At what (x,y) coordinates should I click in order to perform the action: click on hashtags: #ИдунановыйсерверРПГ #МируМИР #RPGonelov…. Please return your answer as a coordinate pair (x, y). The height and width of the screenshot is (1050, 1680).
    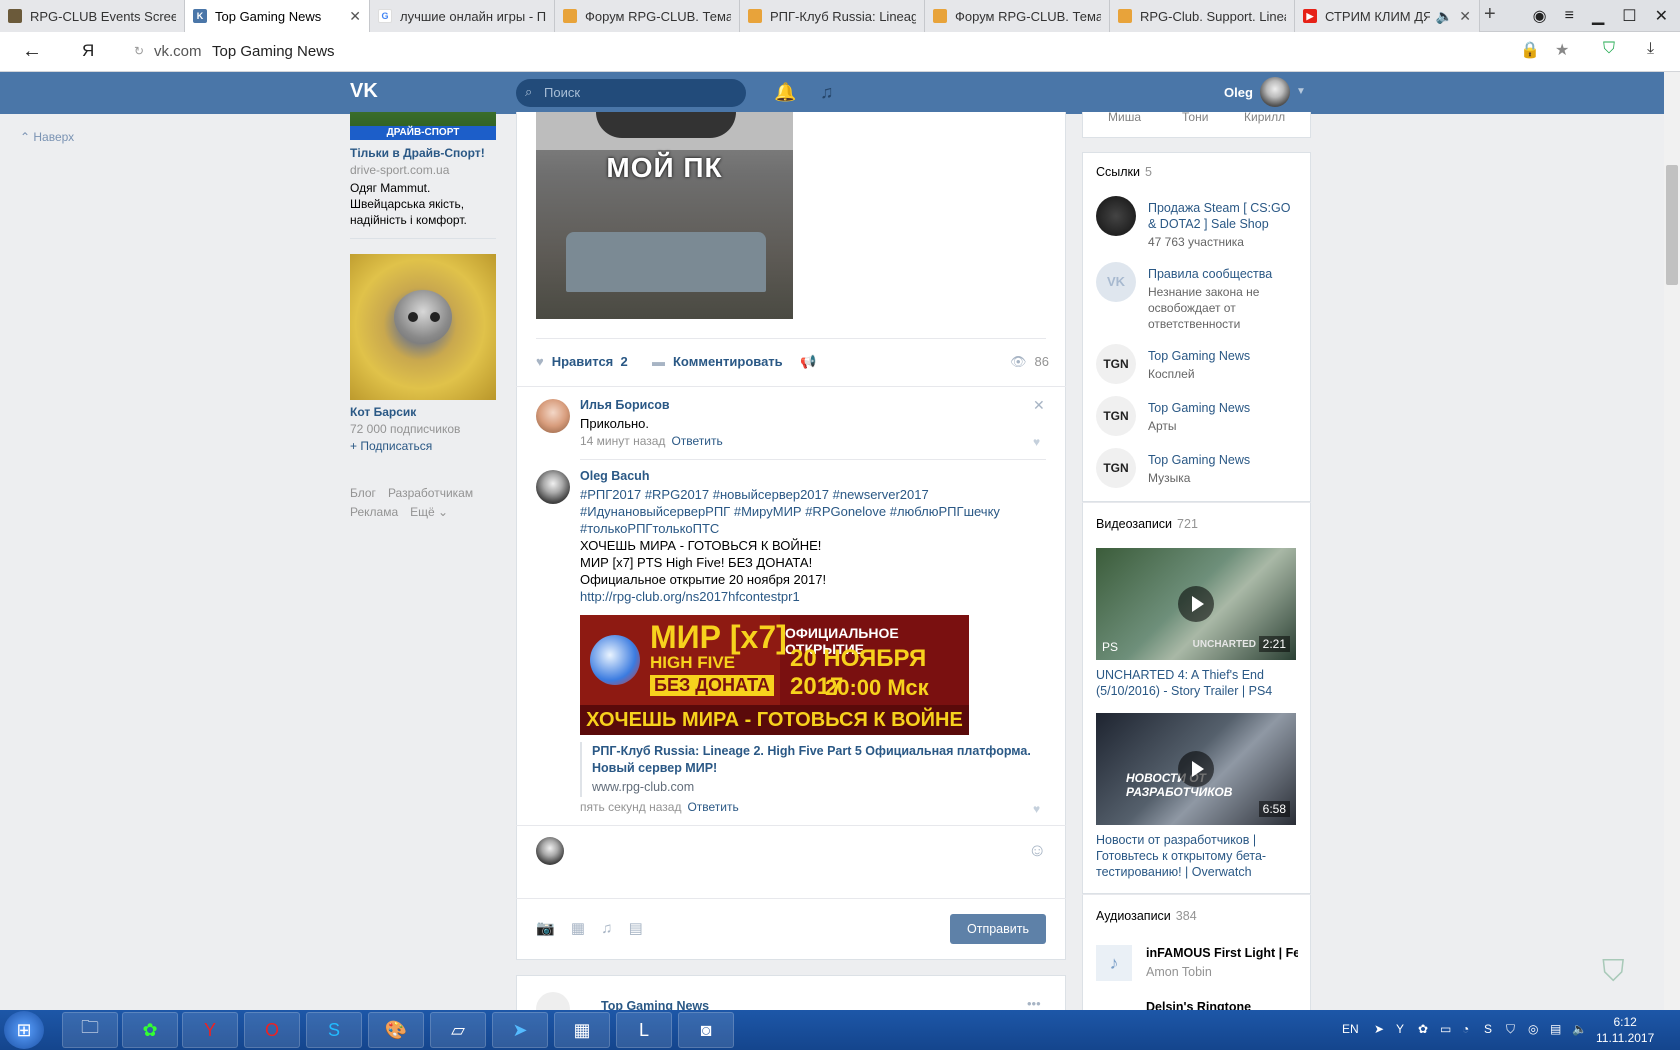
    Looking at the image, I should click on (815, 511).